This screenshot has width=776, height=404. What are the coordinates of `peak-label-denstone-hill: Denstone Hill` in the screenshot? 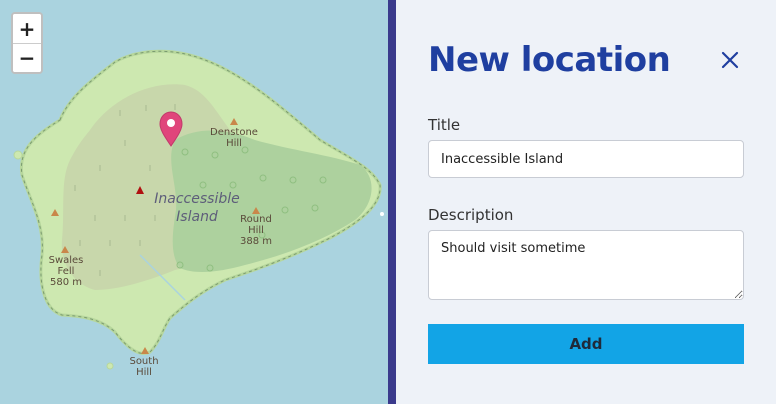 It's located at (234, 138).